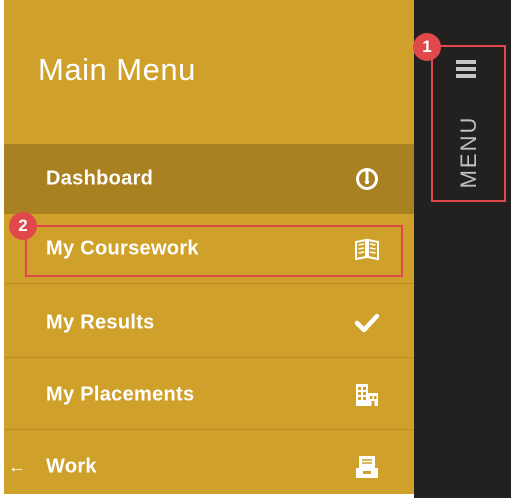 Image resolution: width=511 pixels, height=498 pixels. What do you see at coordinates (367, 395) in the screenshot?
I see `buildings-icon` at bounding box center [367, 395].